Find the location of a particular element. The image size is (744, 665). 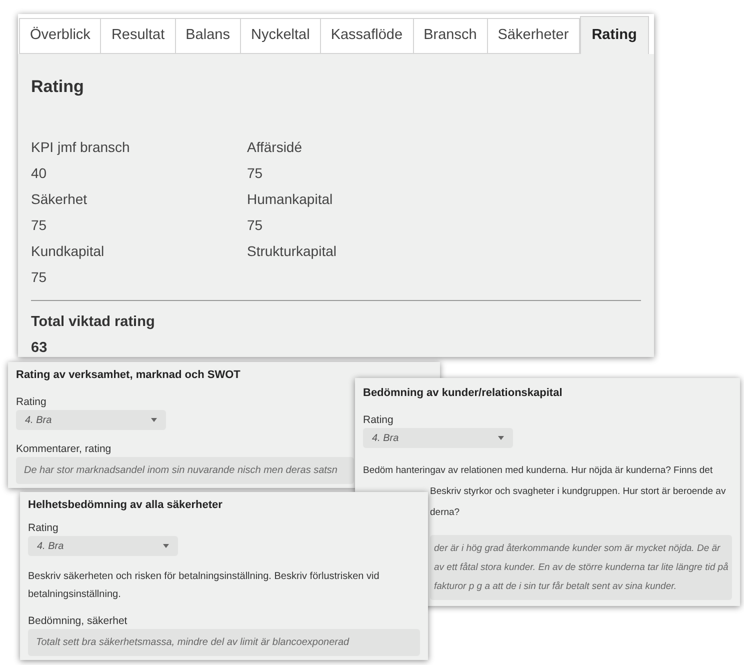

comment-field: De har stor marknadsandel inom sin nuvarande nisch men deras satsn is located at coordinates (185, 470).